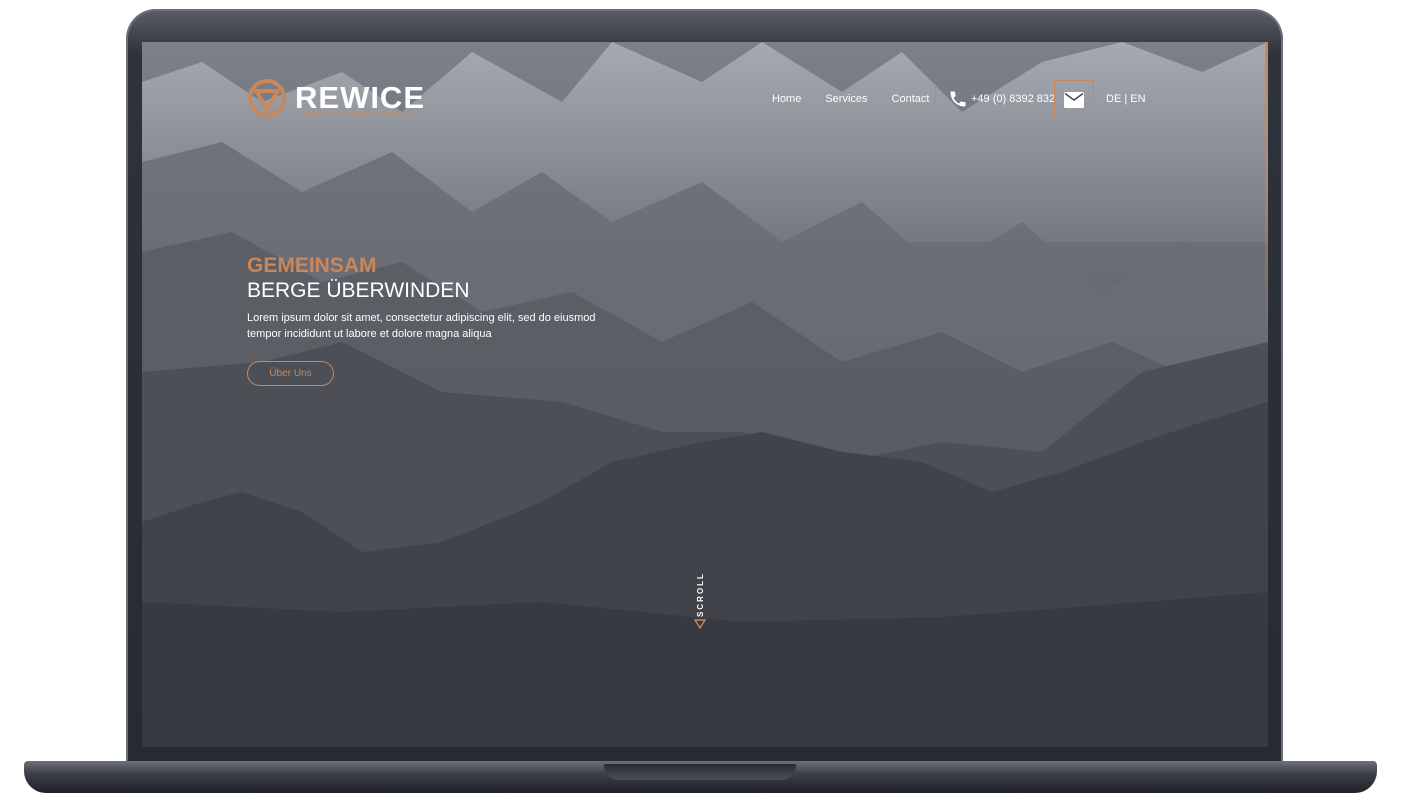  I want to click on mail-button, so click(1074, 100).